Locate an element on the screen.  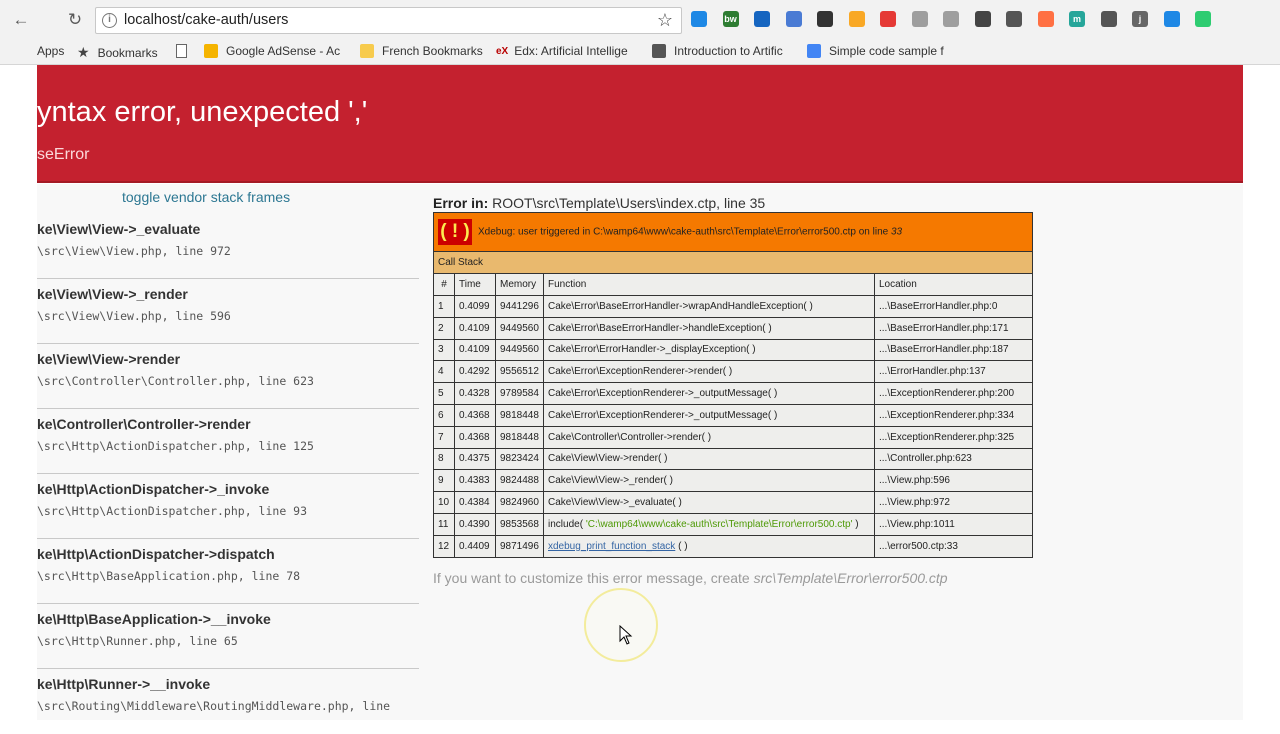
cell-memory: 9441296 is located at coordinates (519, 306).